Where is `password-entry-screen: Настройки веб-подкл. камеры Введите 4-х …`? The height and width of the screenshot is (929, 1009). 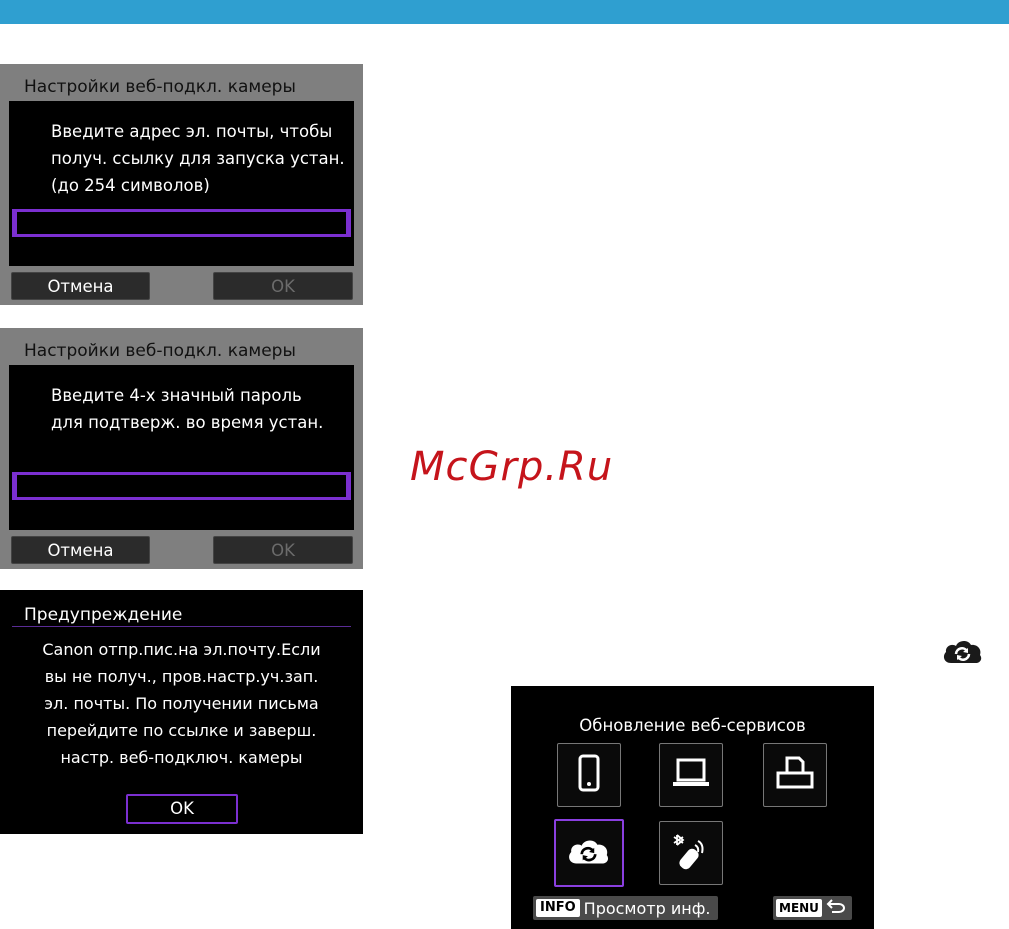 password-entry-screen: Настройки веб-подкл. камеры Введите 4-х … is located at coordinates (181, 448).